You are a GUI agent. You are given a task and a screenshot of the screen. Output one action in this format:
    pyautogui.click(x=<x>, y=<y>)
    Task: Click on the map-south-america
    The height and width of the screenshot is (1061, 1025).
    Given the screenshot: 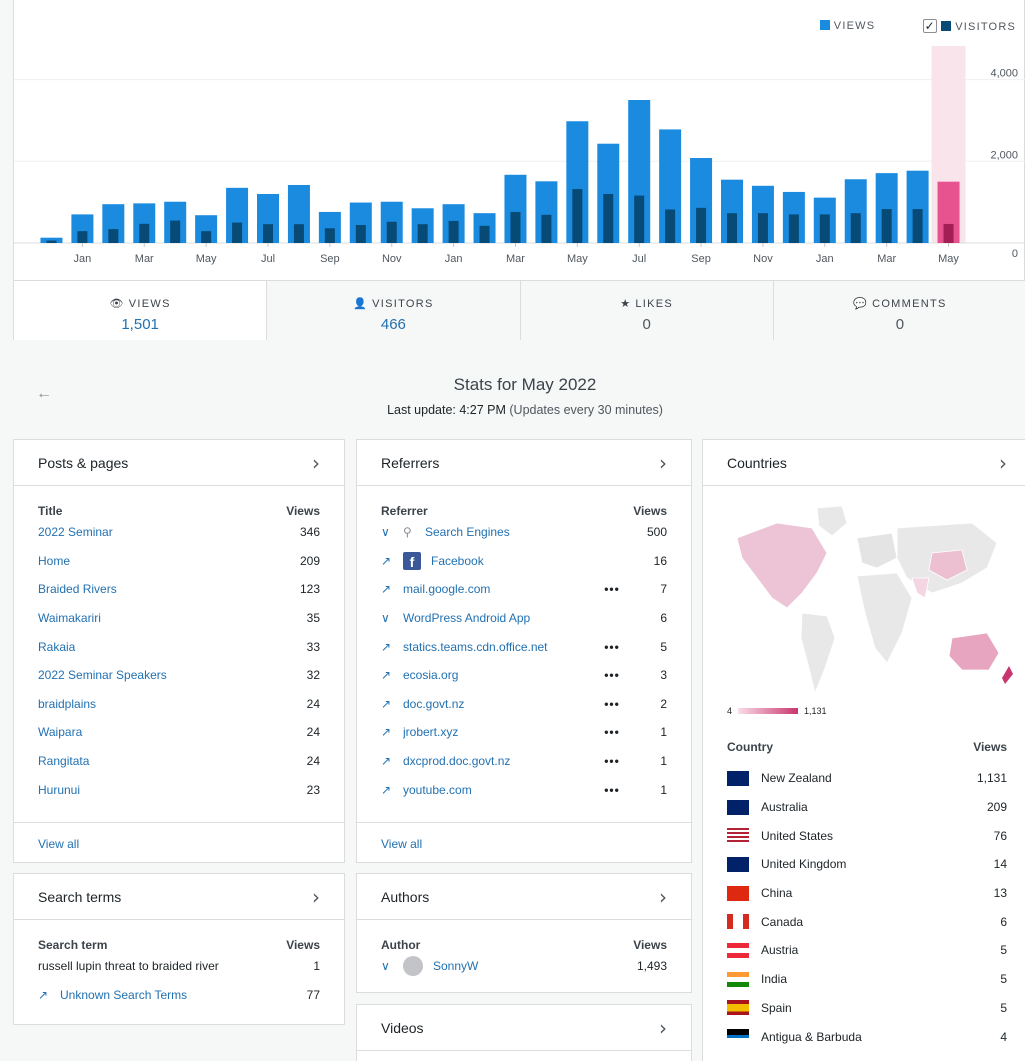 What is the action you would take?
    pyautogui.click(x=818, y=653)
    